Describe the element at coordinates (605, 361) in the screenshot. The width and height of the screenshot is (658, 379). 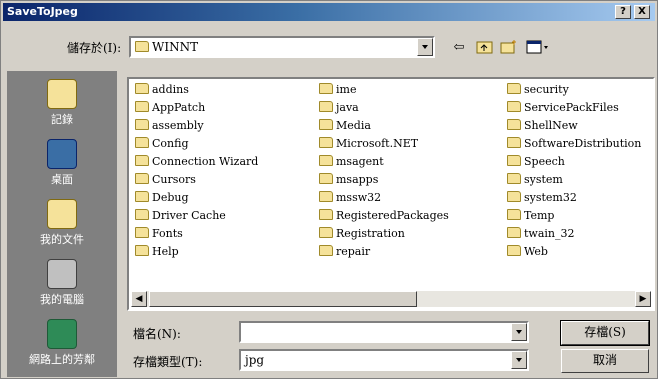
I see `cancel-button: 取消` at that location.